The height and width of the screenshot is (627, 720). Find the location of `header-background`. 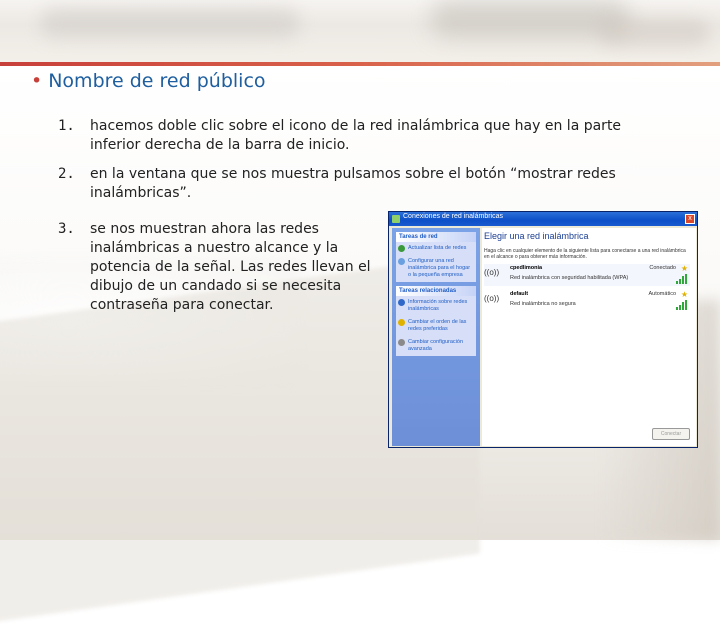

header-background is located at coordinates (360, 31).